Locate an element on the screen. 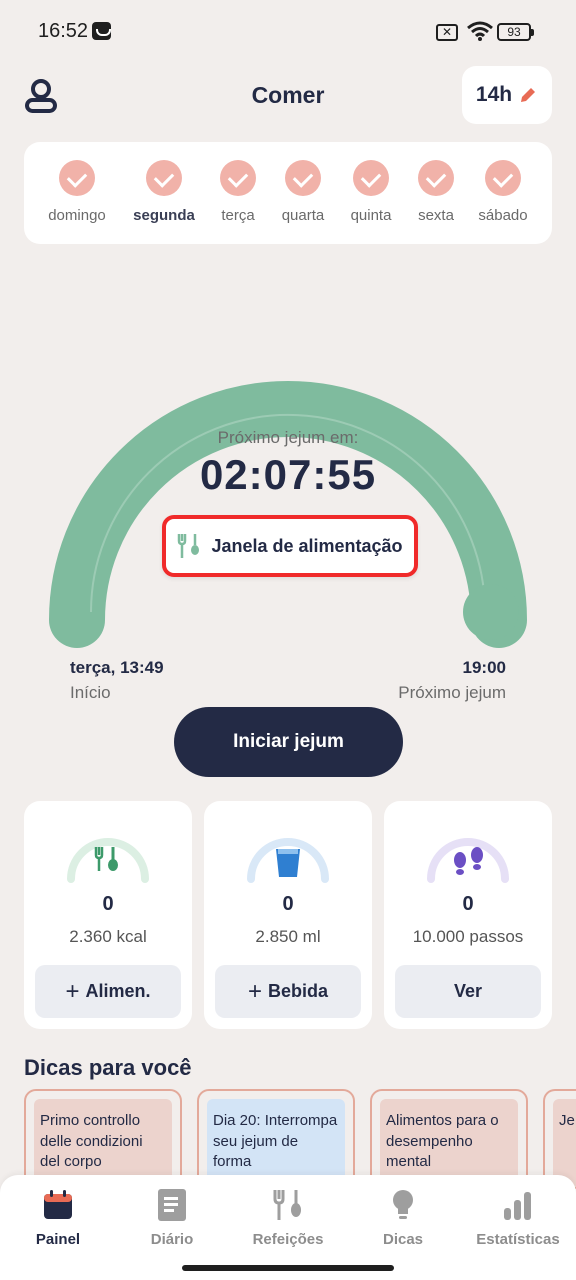 This screenshot has width=576, height=1280. start-fast-button: Iniciar jejum is located at coordinates (288, 742).